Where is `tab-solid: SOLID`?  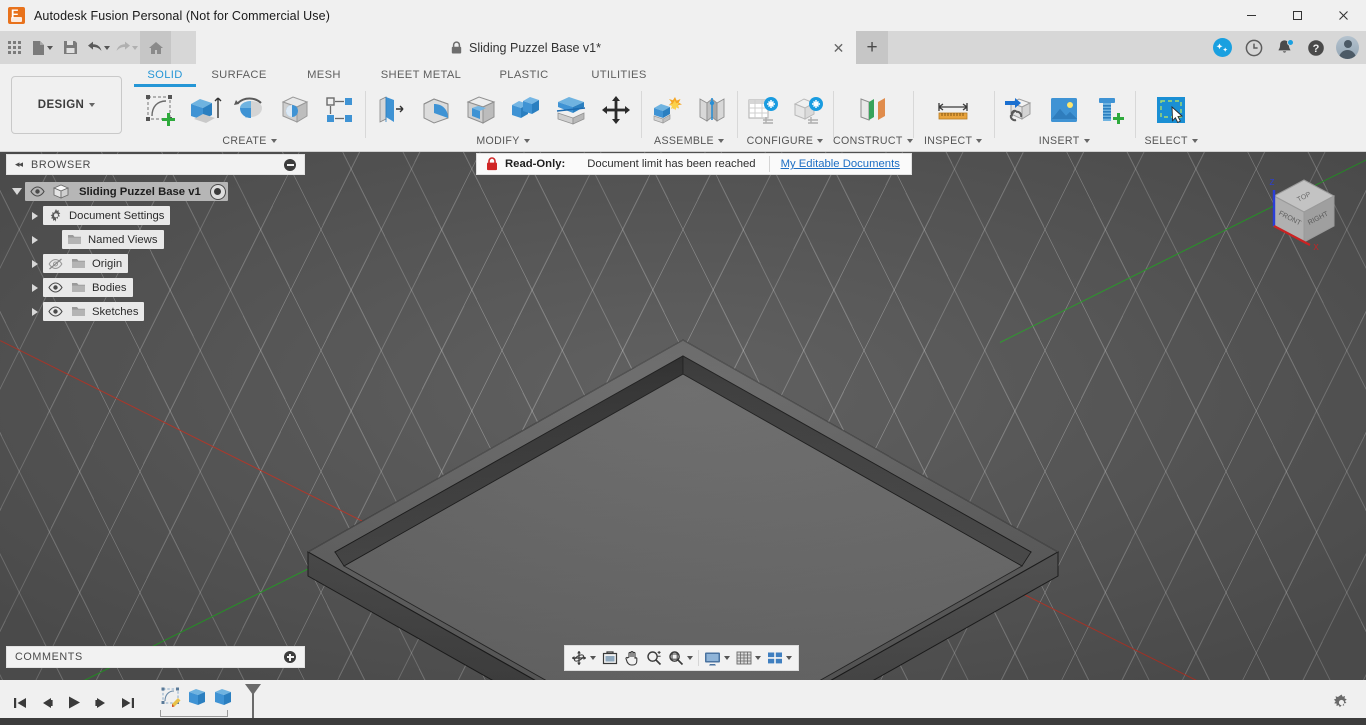
tab-solid: SOLID is located at coordinates (165, 75).